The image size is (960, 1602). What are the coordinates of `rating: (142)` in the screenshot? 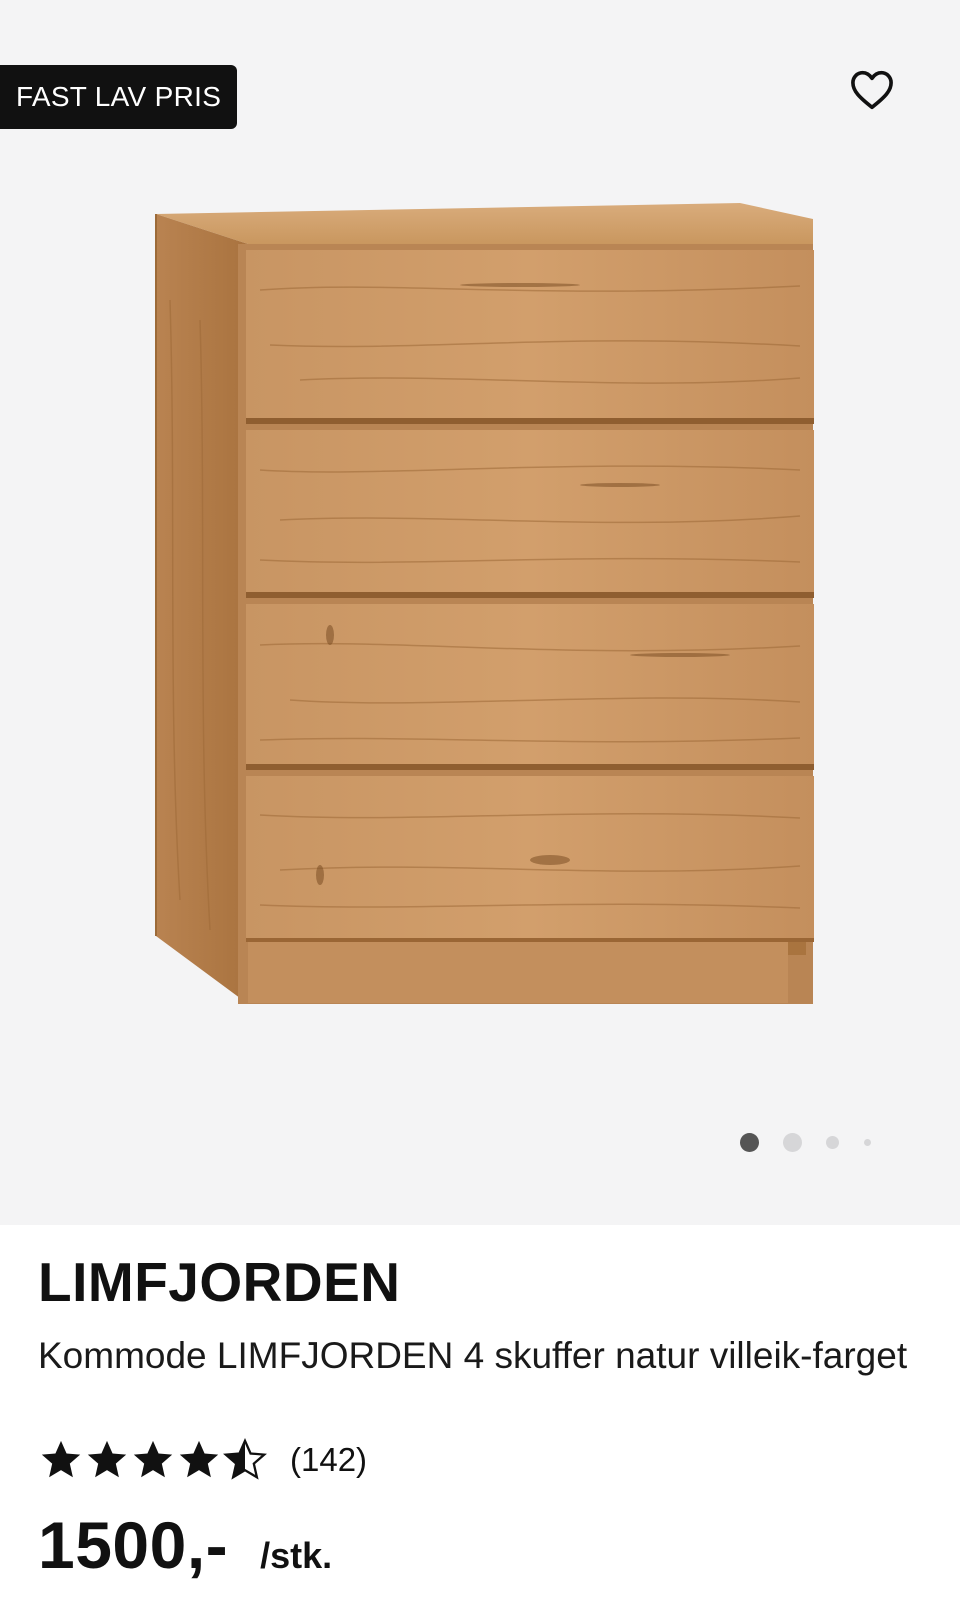 It's located at (202, 1460).